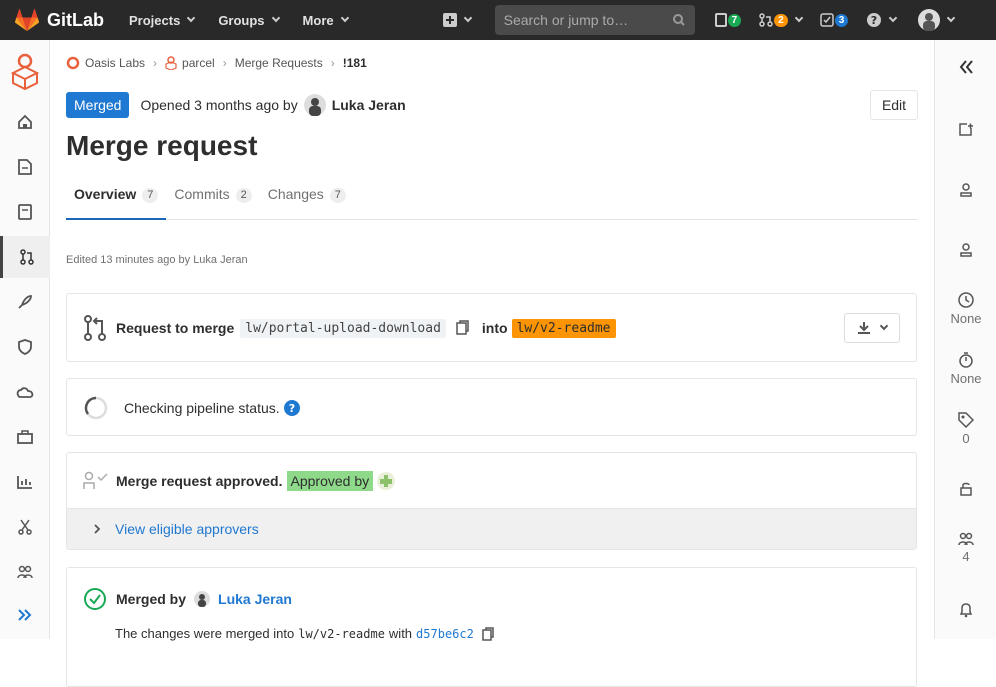  What do you see at coordinates (199, 481) in the screenshot?
I see `approval-status-text: Merge request approved.` at bounding box center [199, 481].